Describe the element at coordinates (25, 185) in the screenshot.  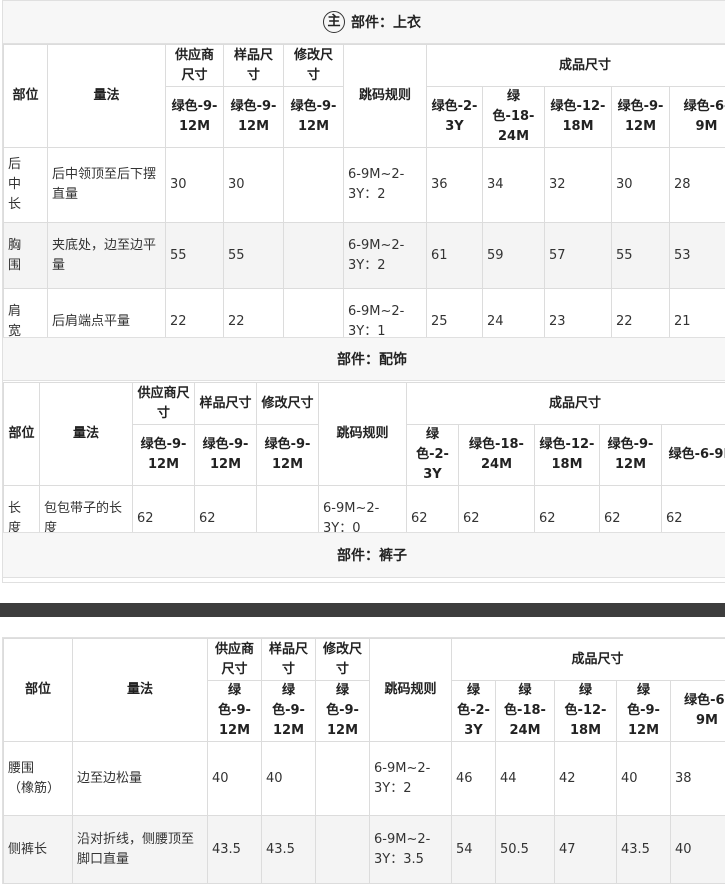
I see `cell-part: 后中长` at that location.